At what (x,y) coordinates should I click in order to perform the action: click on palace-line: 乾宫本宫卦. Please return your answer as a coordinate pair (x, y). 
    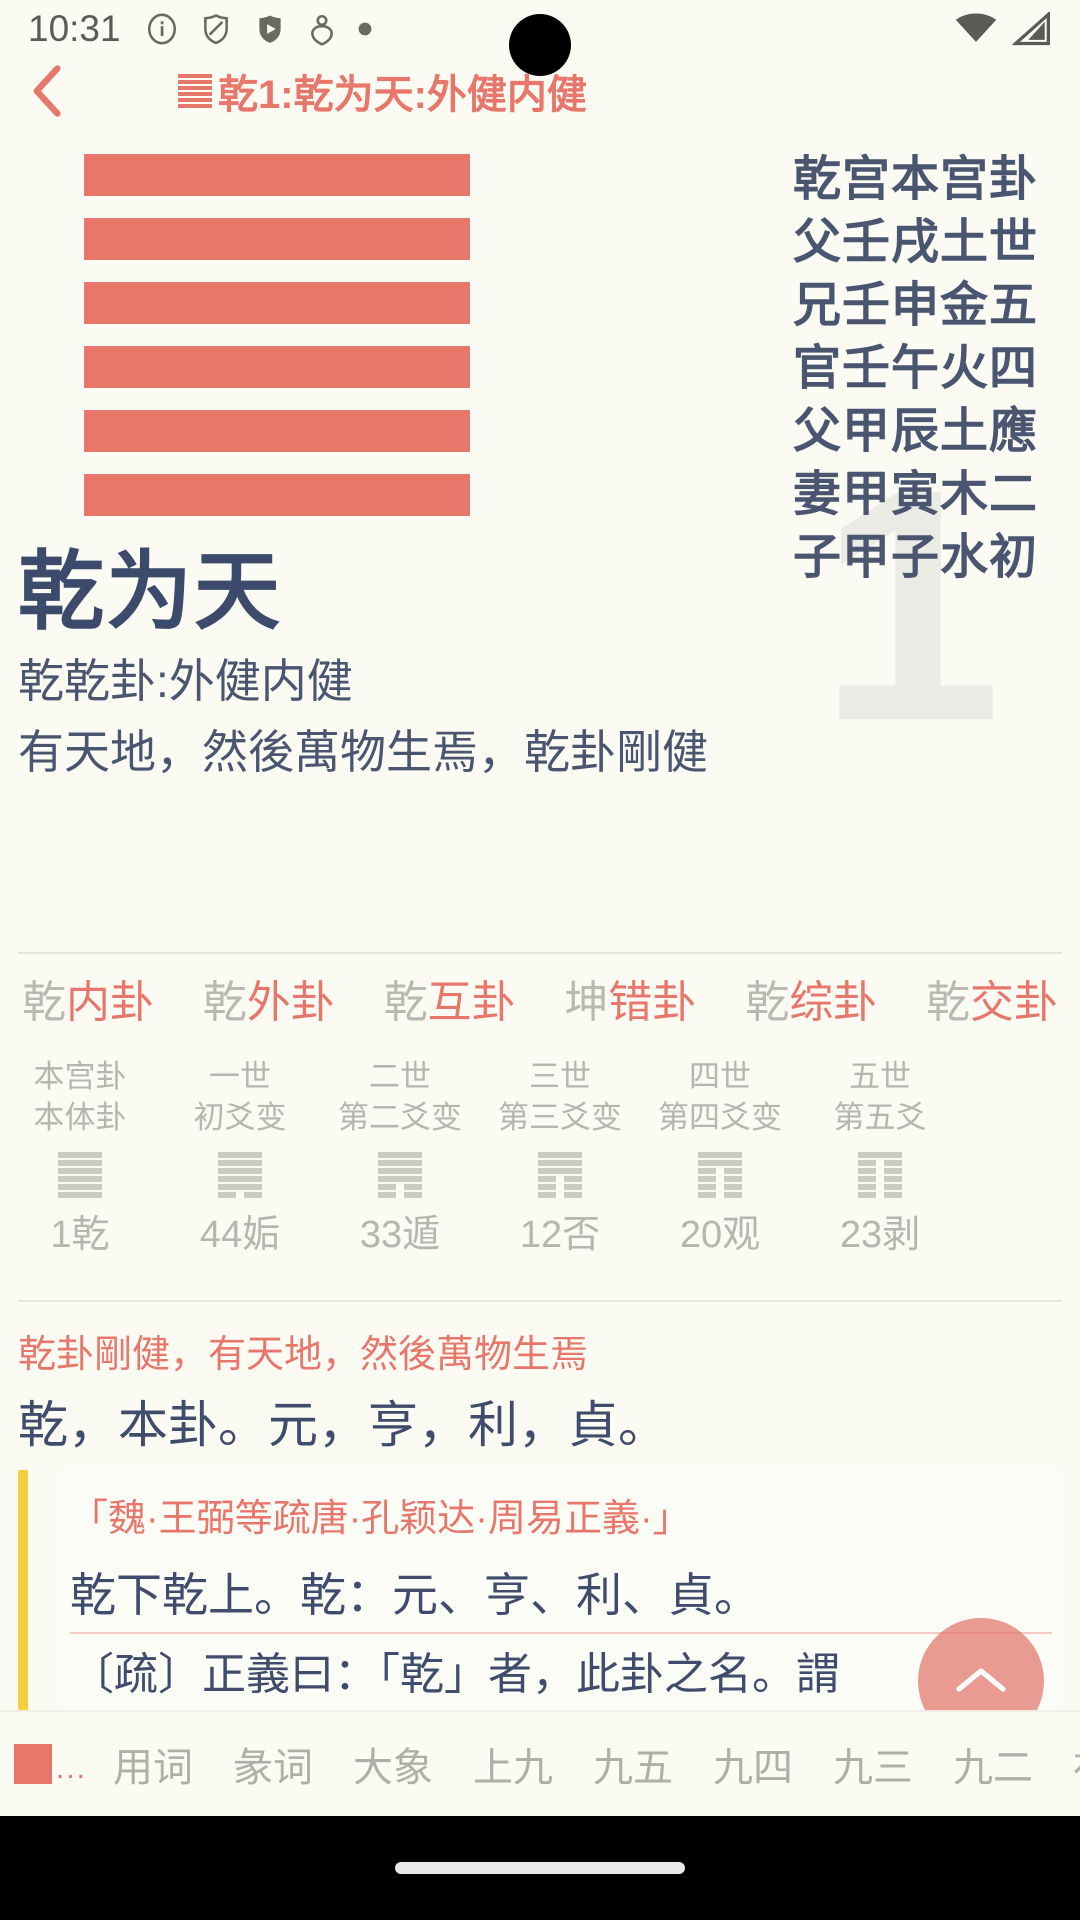
    Looking at the image, I should click on (915, 179).